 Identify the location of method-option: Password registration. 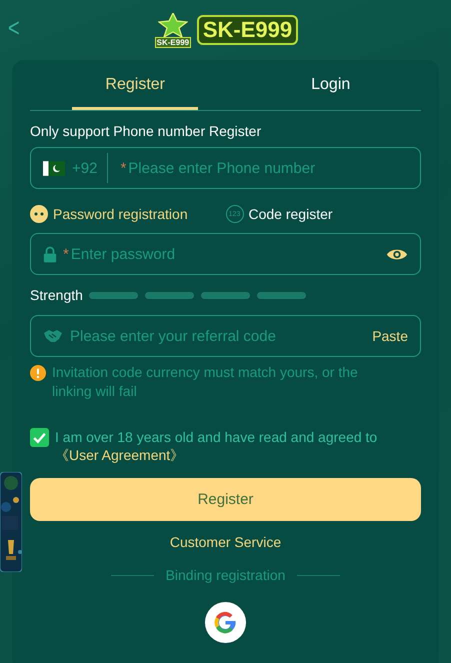
(128, 214).